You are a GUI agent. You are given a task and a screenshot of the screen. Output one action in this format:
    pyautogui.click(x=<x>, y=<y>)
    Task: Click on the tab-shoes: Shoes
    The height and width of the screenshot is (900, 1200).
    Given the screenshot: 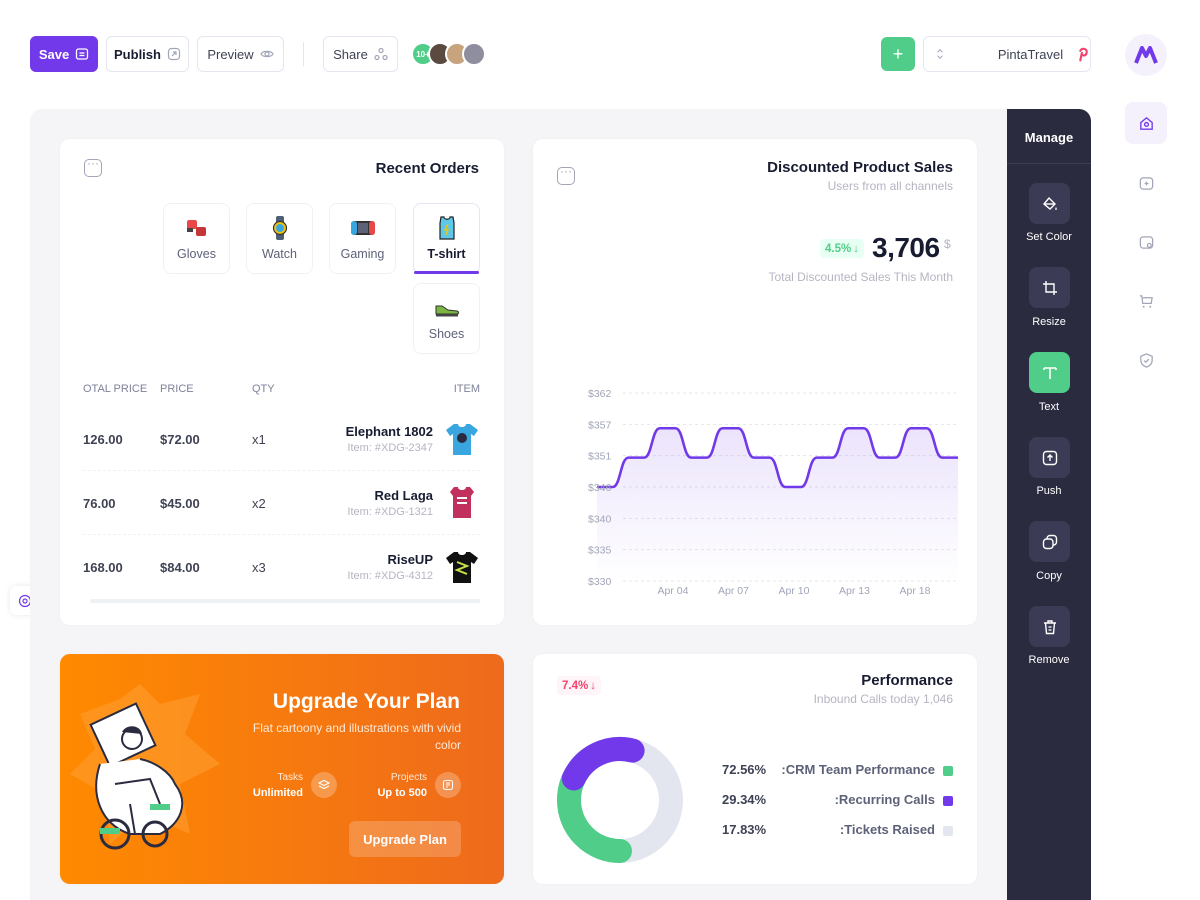 What is the action you would take?
    pyautogui.click(x=446, y=318)
    